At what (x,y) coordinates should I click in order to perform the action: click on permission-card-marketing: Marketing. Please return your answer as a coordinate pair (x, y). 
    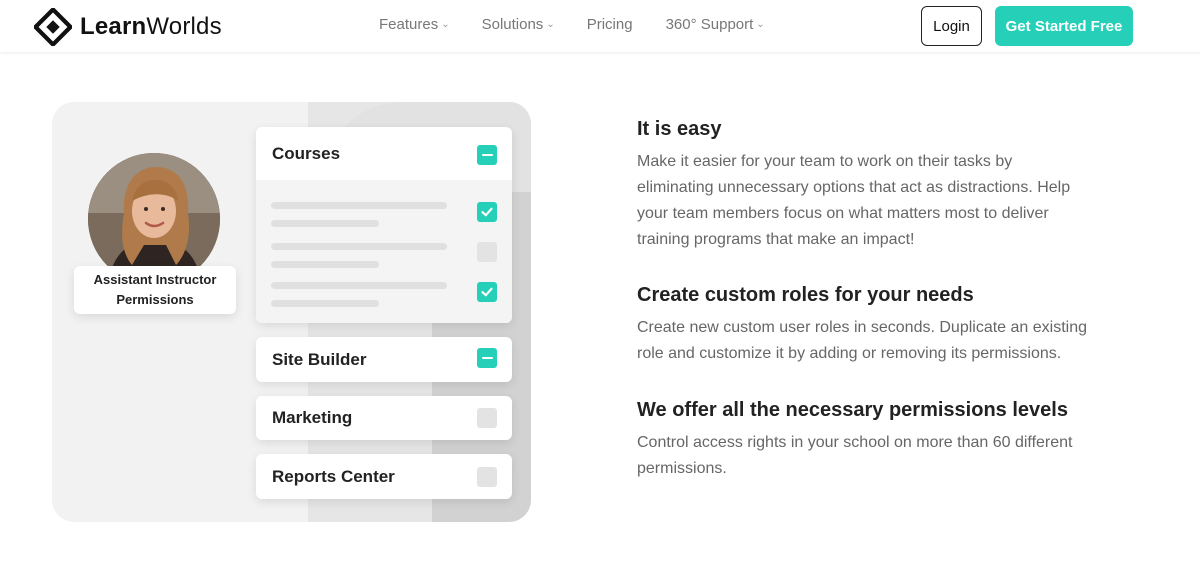
    Looking at the image, I should click on (384, 418).